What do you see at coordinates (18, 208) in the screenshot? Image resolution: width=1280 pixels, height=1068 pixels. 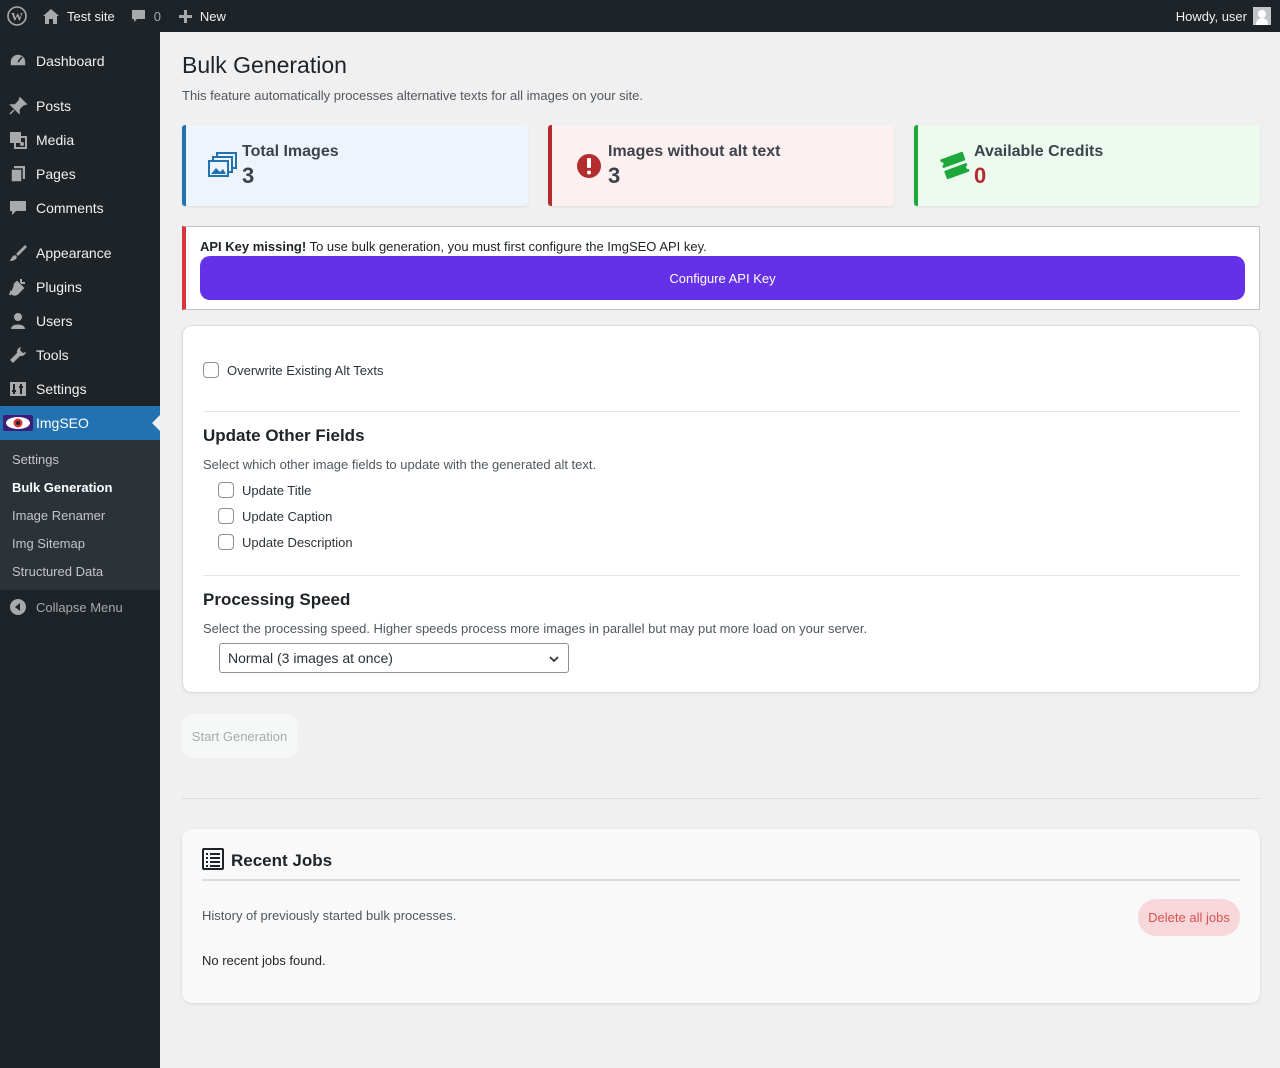 I see `comment-icon` at bounding box center [18, 208].